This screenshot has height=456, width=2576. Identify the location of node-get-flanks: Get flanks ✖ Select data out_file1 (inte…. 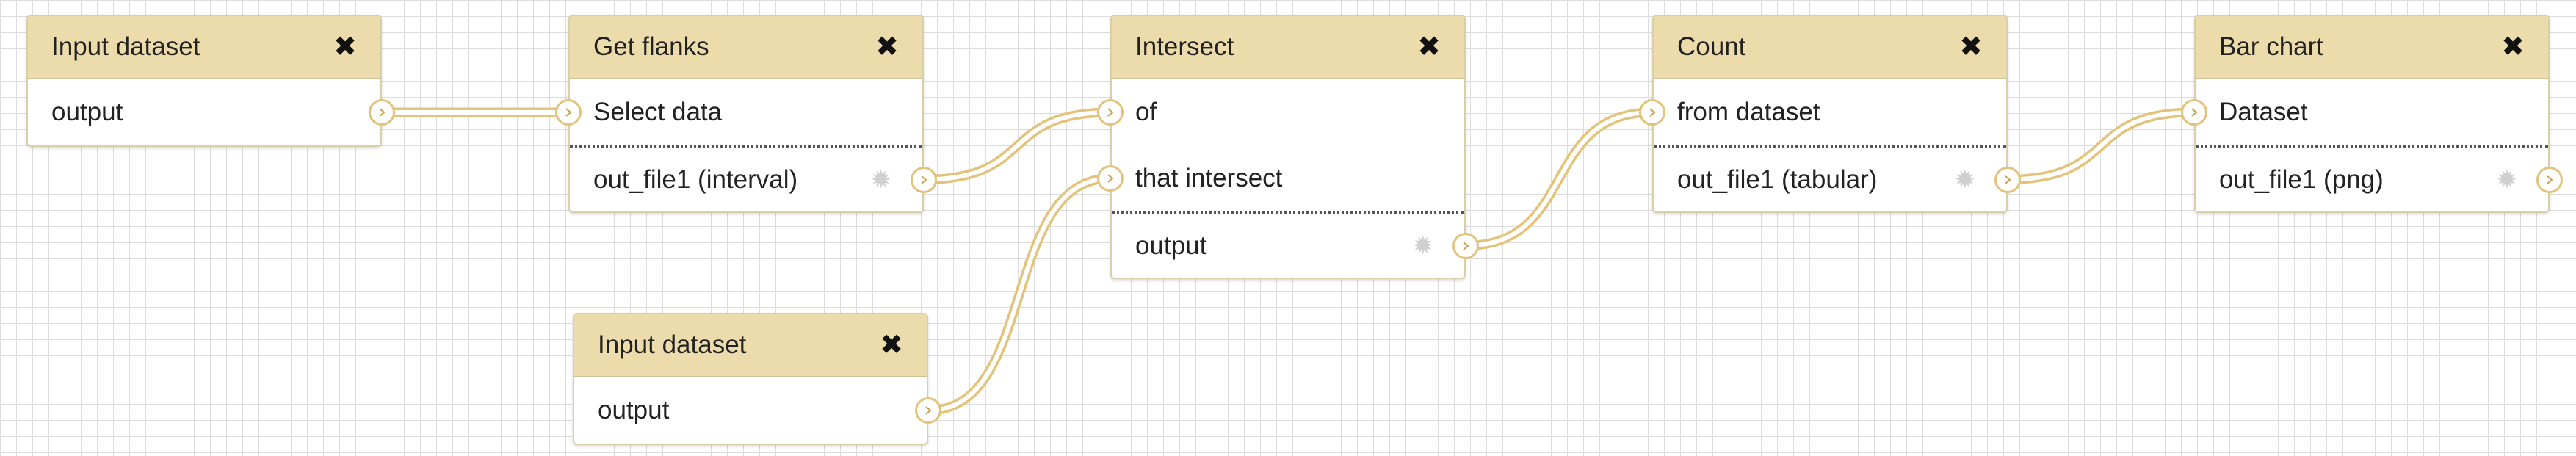
(746, 114).